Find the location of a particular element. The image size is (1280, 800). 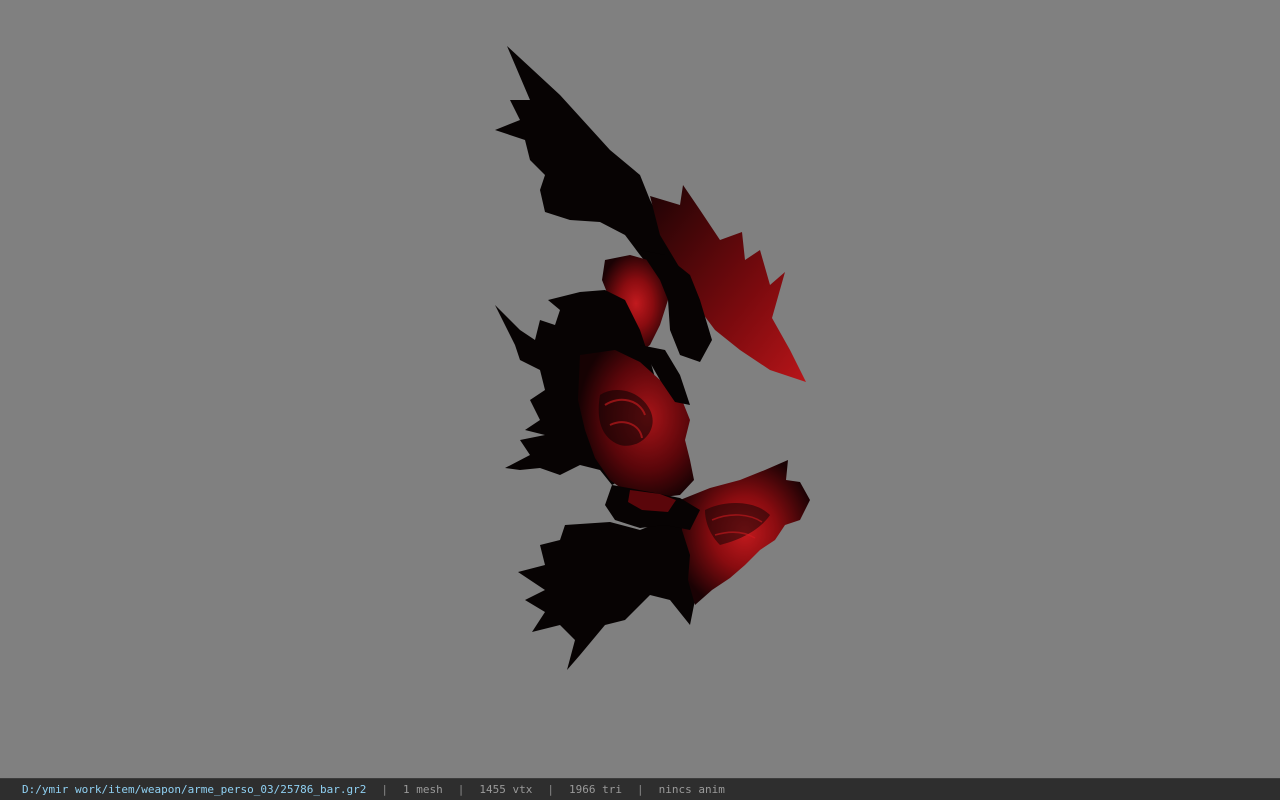

mesh-count: 1 mesh is located at coordinates (423, 789).